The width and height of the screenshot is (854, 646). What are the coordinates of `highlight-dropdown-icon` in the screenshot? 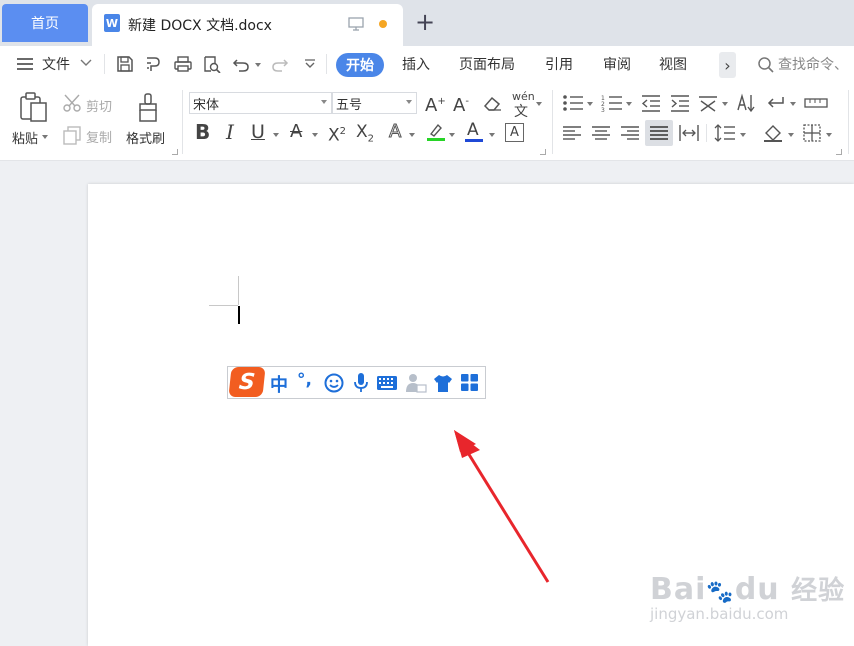 It's located at (452, 135).